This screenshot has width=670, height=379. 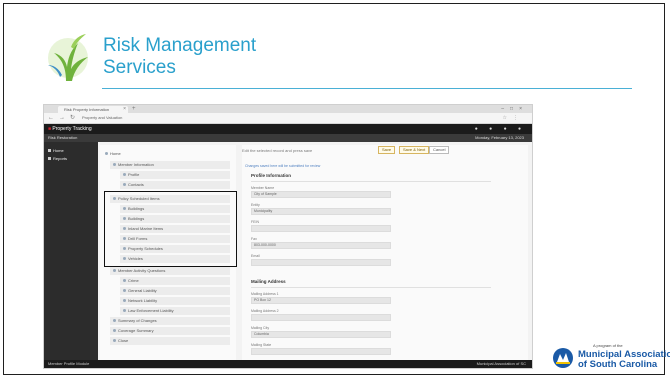 I want to click on tree-item: Law Enforcement Liability, so click(x=175, y=311).